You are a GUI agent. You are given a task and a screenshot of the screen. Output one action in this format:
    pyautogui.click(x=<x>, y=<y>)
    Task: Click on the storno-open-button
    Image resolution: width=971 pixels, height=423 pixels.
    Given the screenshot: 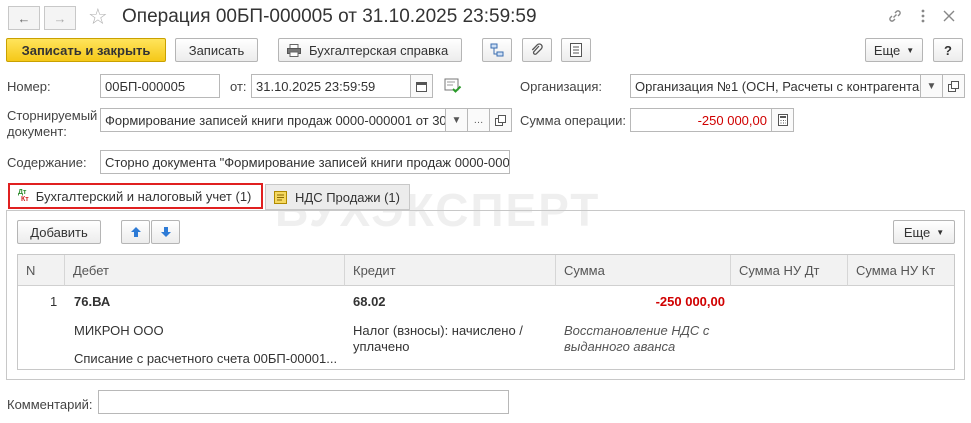 What is the action you would take?
    pyautogui.click(x=501, y=120)
    